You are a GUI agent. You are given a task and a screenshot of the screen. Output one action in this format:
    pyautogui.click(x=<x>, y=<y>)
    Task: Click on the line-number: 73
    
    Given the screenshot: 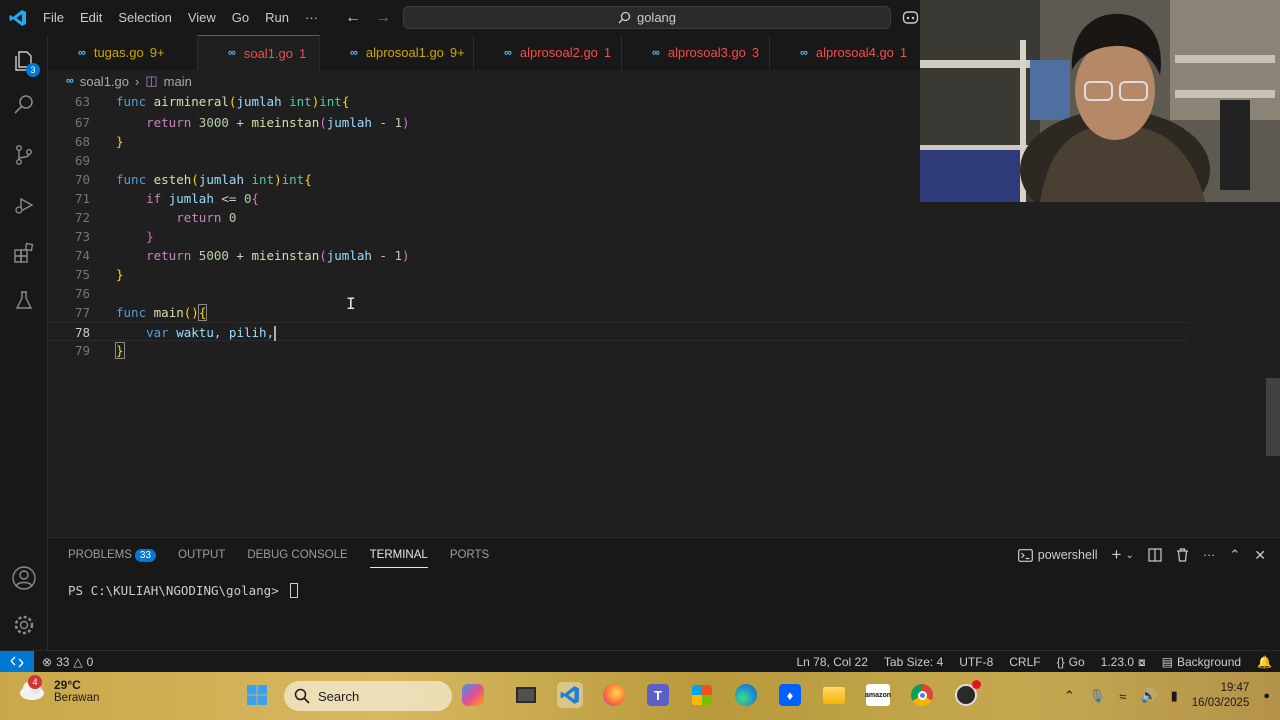 What is the action you would take?
    pyautogui.click(x=82, y=236)
    